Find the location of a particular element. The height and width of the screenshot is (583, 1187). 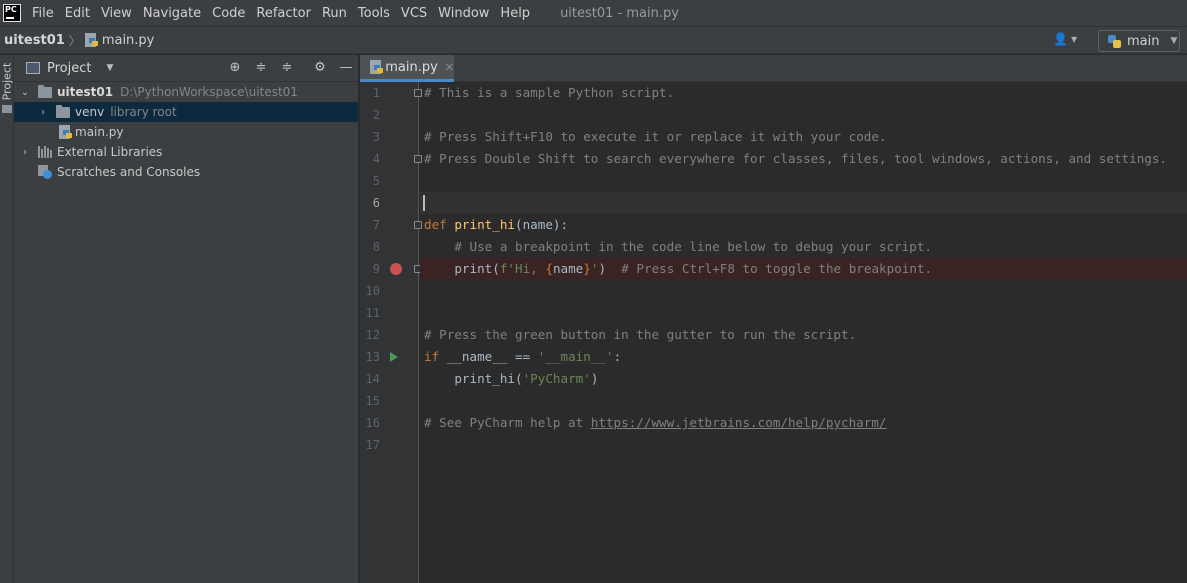

tree-item-note: library root is located at coordinates (143, 112).